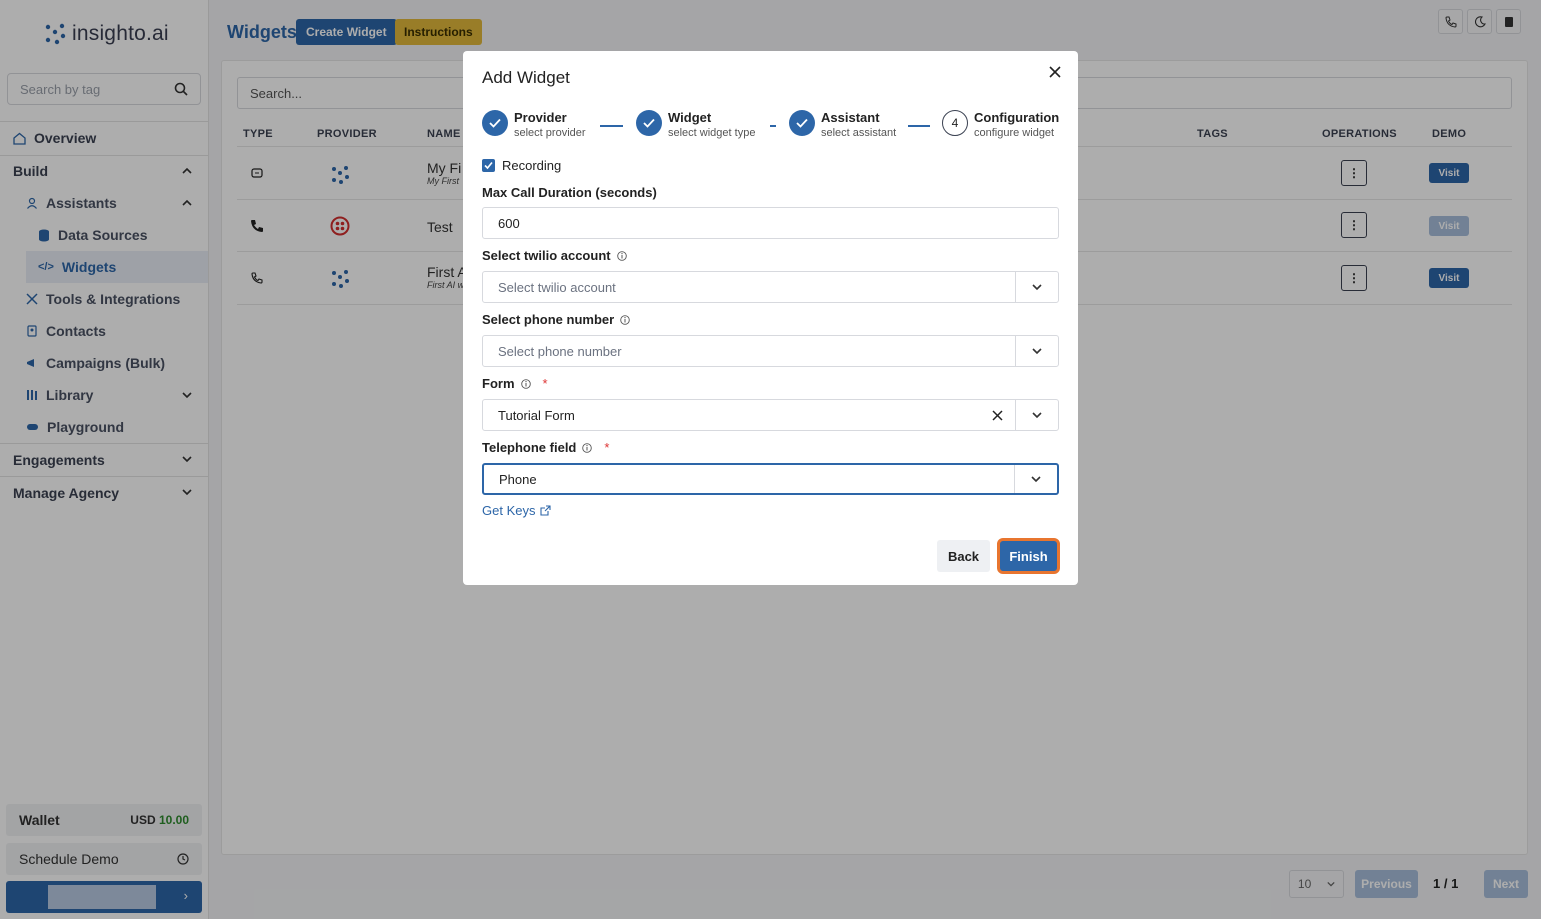 This screenshot has width=1541, height=919. Describe the element at coordinates (560, 351) in the screenshot. I see `select-placeholder: Select phone number` at that location.